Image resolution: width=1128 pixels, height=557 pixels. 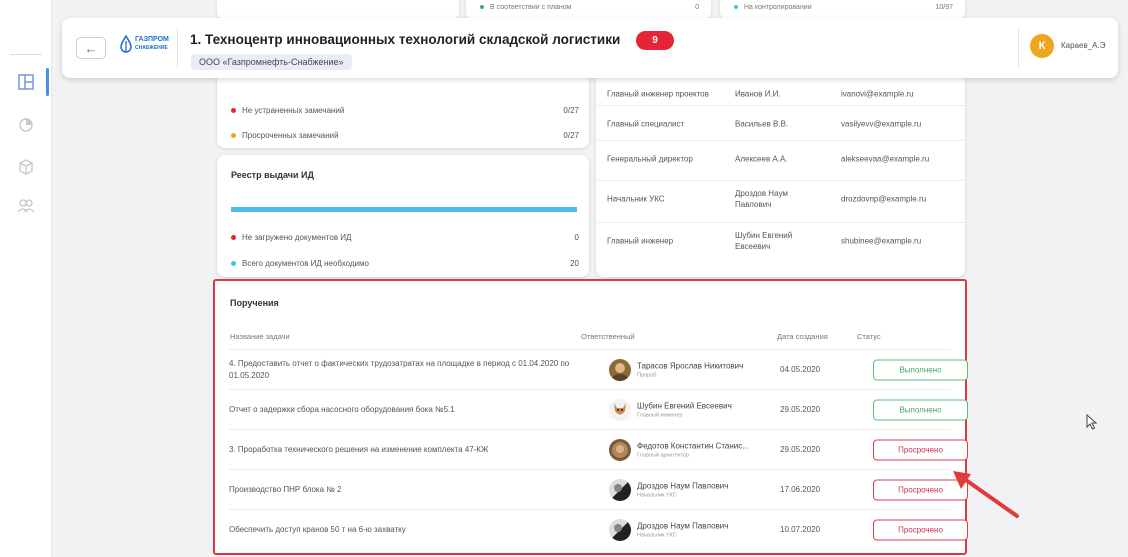 What do you see at coordinates (655, 40) in the screenshot?
I see `notification-badge: 9` at bounding box center [655, 40].